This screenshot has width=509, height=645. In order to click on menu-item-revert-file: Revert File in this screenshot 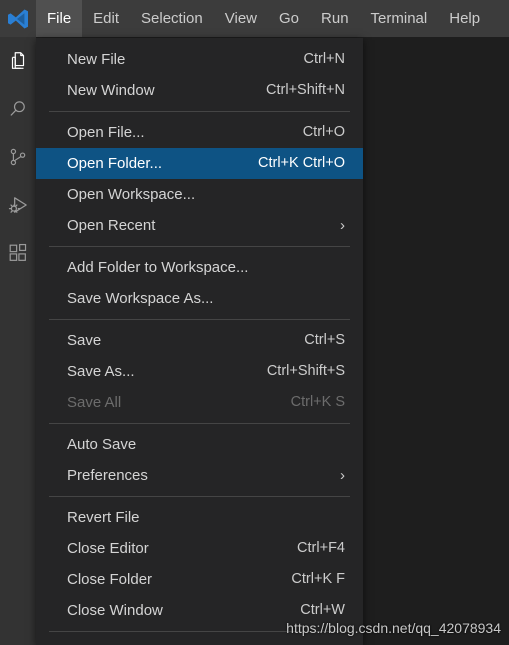, I will do `click(199, 517)`.